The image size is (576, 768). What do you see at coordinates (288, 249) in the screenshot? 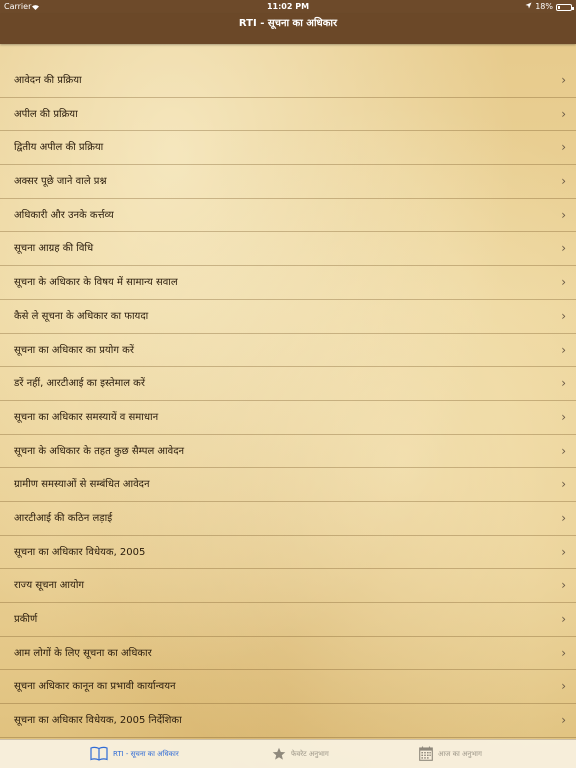
I see `list-item: सूचना आग्रह की विधि ›` at bounding box center [288, 249].